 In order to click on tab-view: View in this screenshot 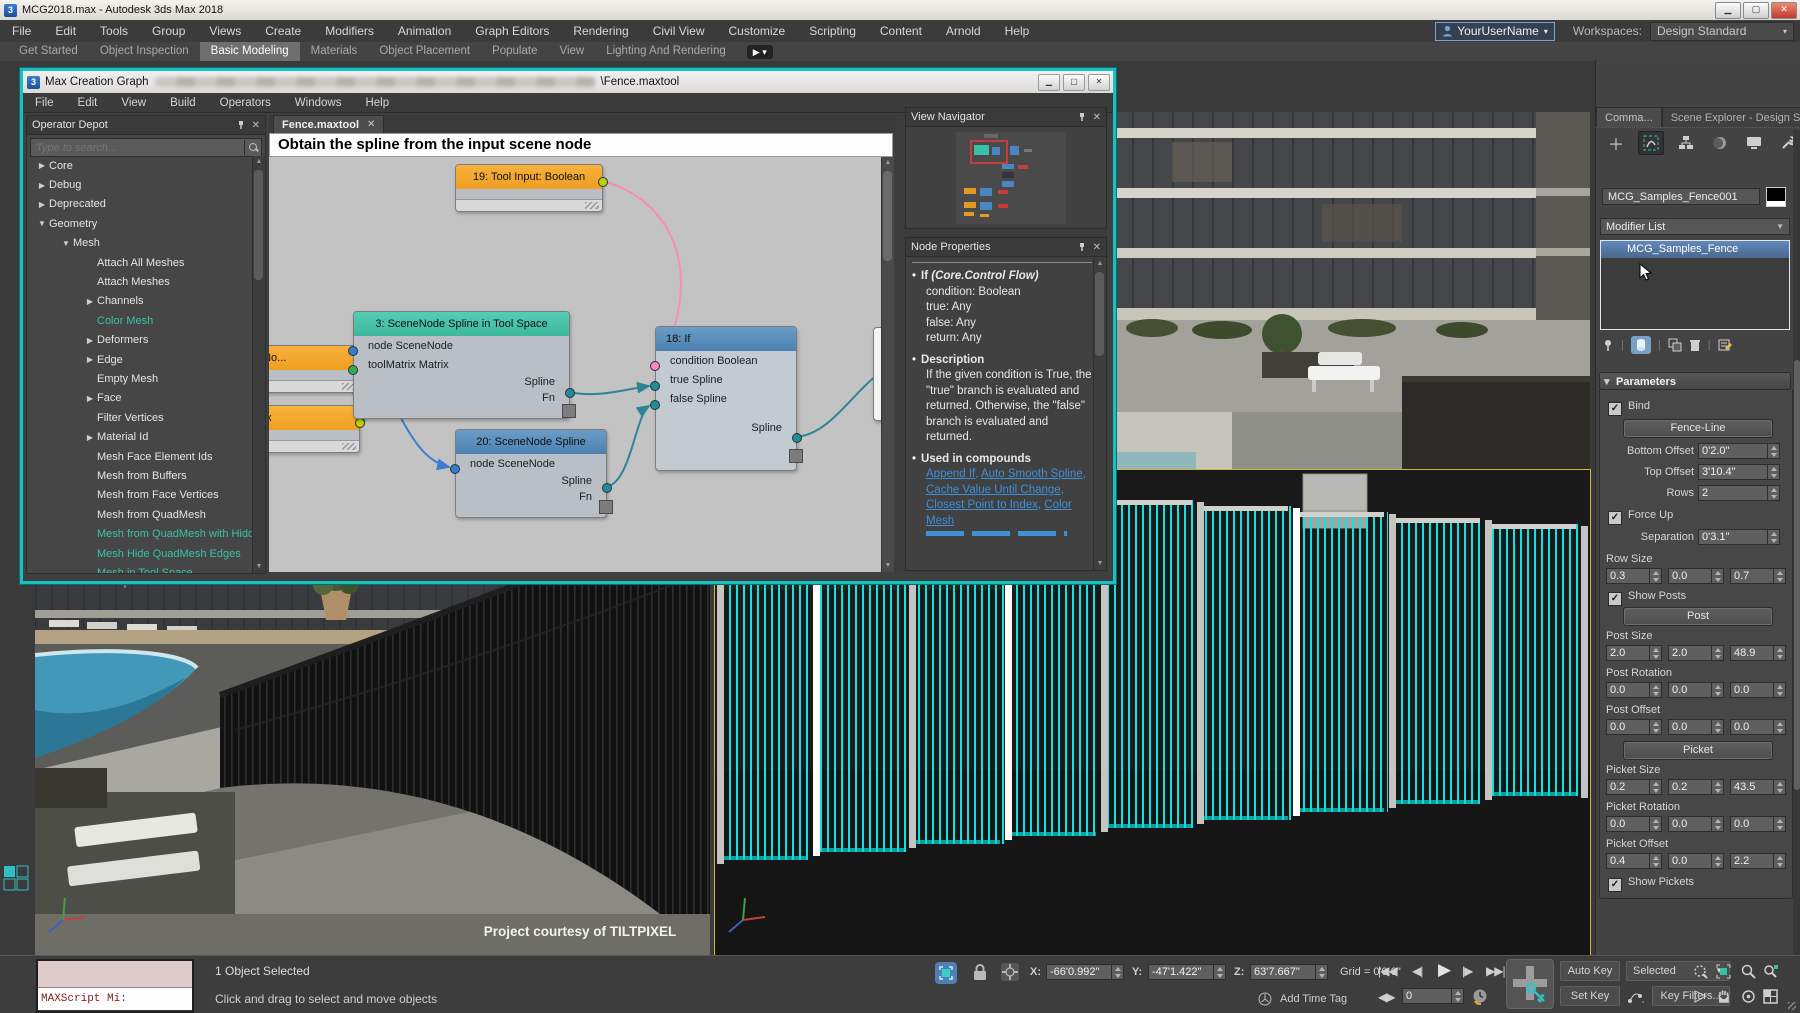, I will do `click(571, 51)`.